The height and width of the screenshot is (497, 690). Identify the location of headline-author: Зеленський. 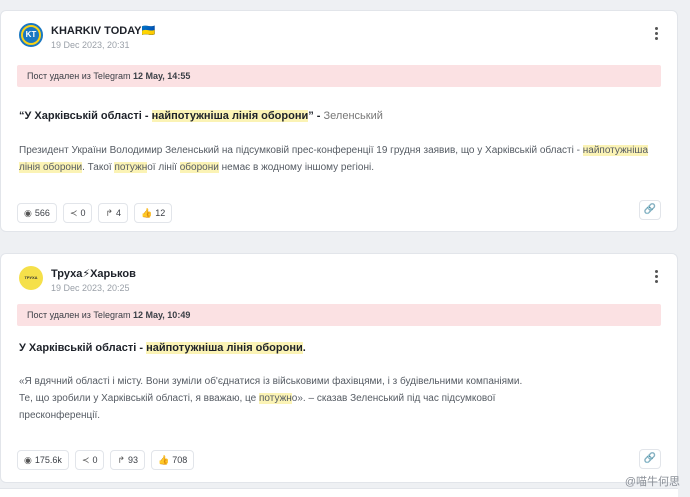
(353, 116).